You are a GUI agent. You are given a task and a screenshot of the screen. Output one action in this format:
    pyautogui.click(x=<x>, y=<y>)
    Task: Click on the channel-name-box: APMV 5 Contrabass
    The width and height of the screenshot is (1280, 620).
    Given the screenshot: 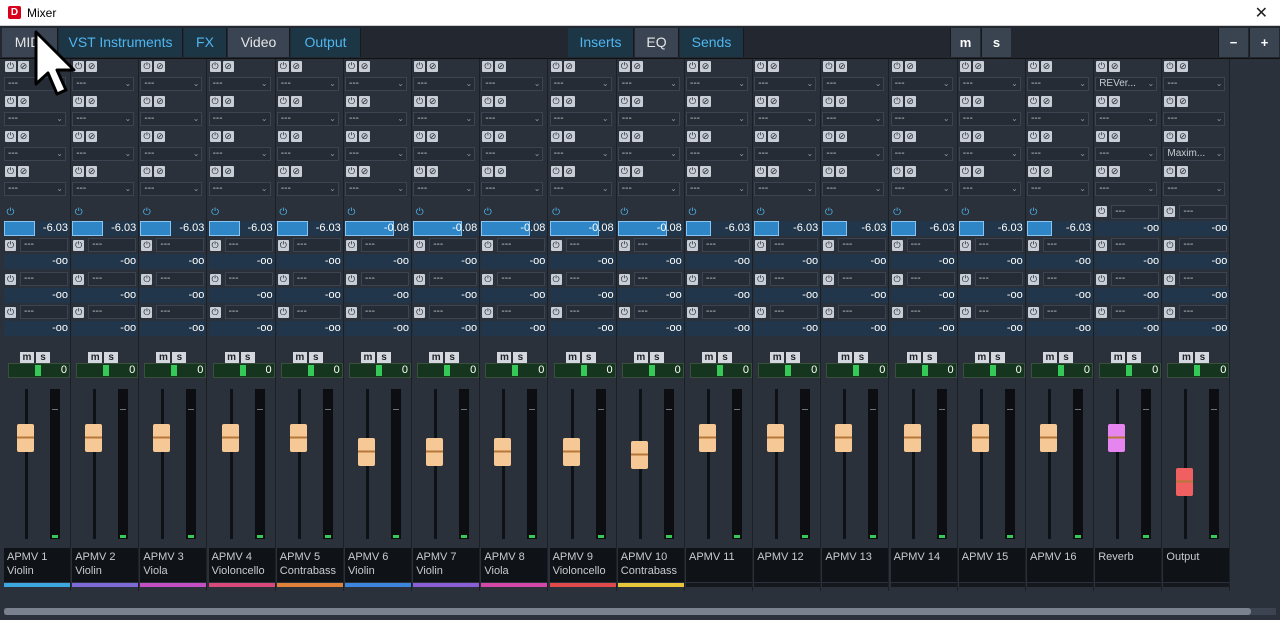 What is the action you would take?
    pyautogui.click(x=309, y=565)
    